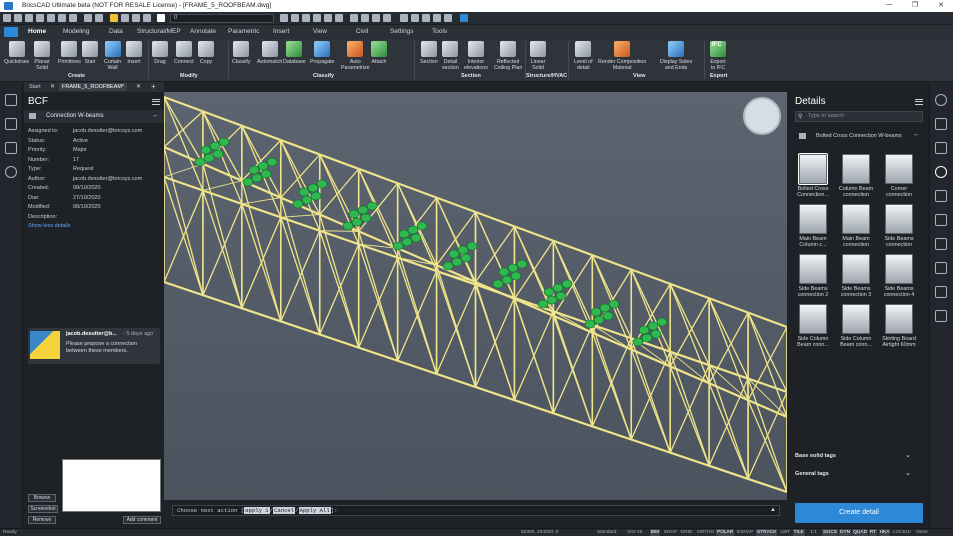 The height and width of the screenshot is (536, 953). Describe the element at coordinates (387, 18) in the screenshot. I see `wireframe-icon` at that location.